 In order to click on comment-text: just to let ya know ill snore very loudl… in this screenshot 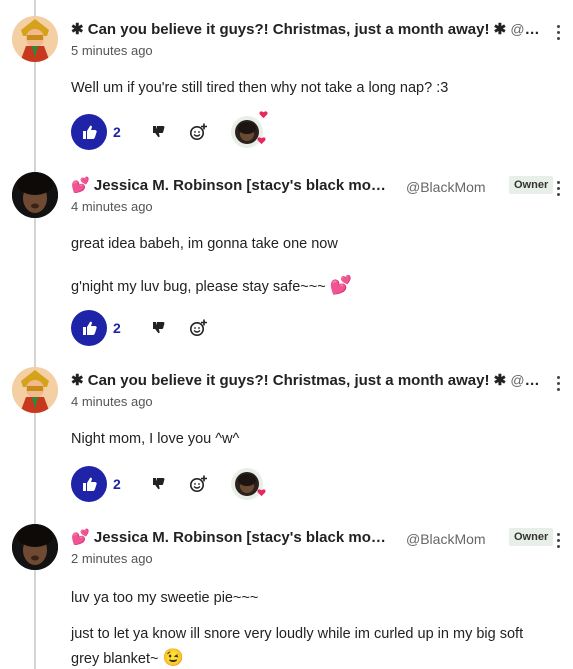, I will do `click(297, 634)`.